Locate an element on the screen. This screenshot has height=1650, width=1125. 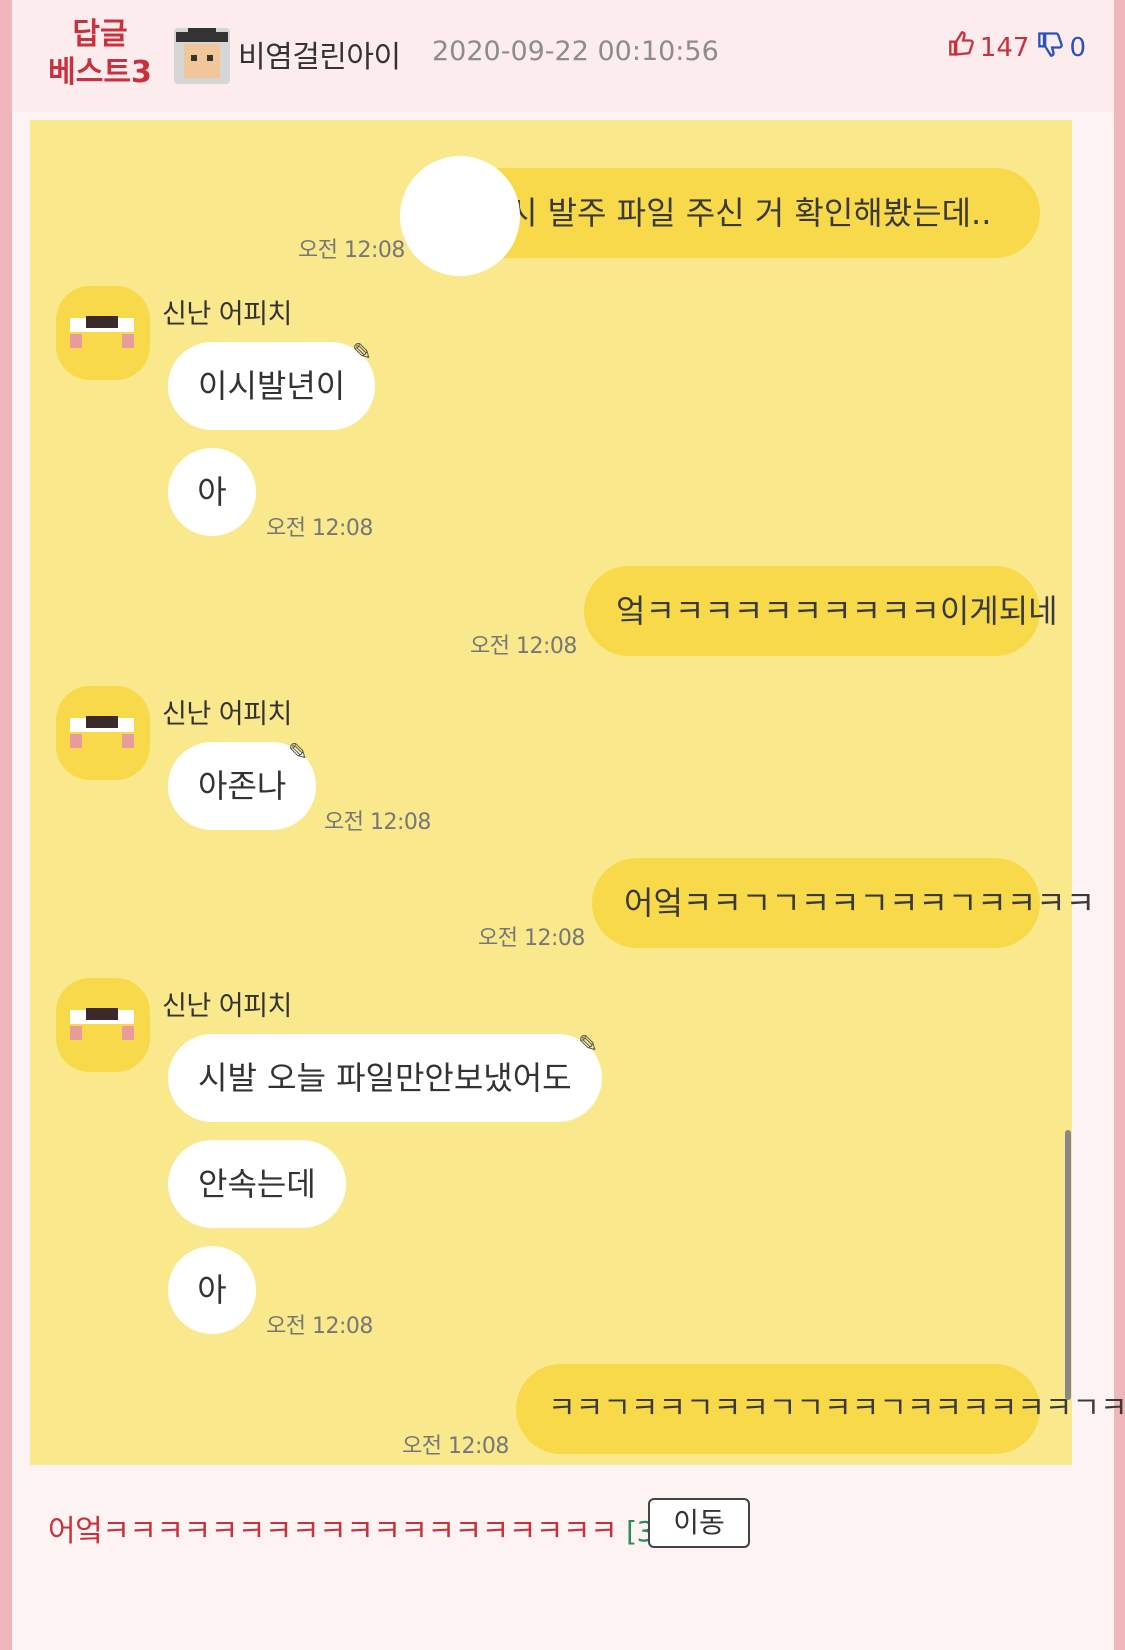
user-avatar is located at coordinates (202, 56).